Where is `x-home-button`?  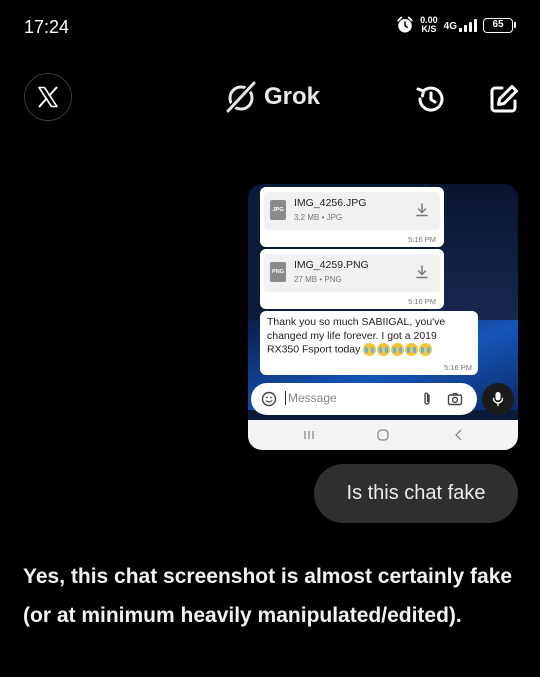
x-home-button is located at coordinates (48, 97).